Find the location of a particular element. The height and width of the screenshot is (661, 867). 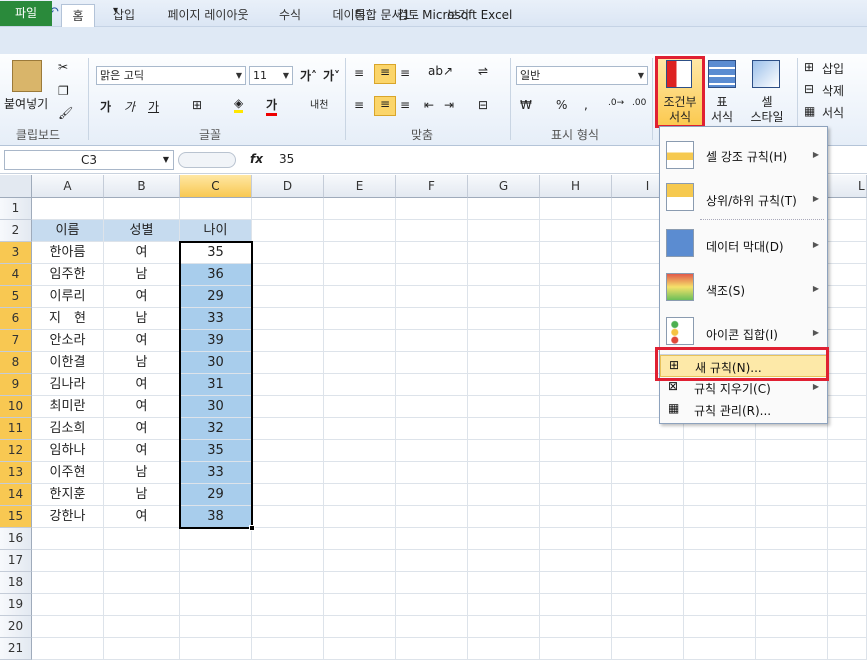

row-header: 1 is located at coordinates (16, 209).